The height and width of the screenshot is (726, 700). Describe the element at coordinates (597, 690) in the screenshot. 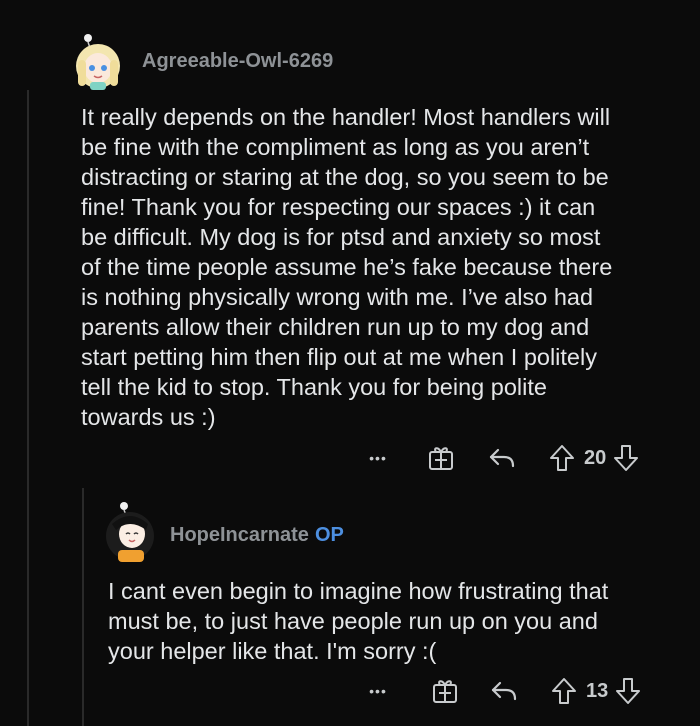

I see `vote-count: 13` at that location.